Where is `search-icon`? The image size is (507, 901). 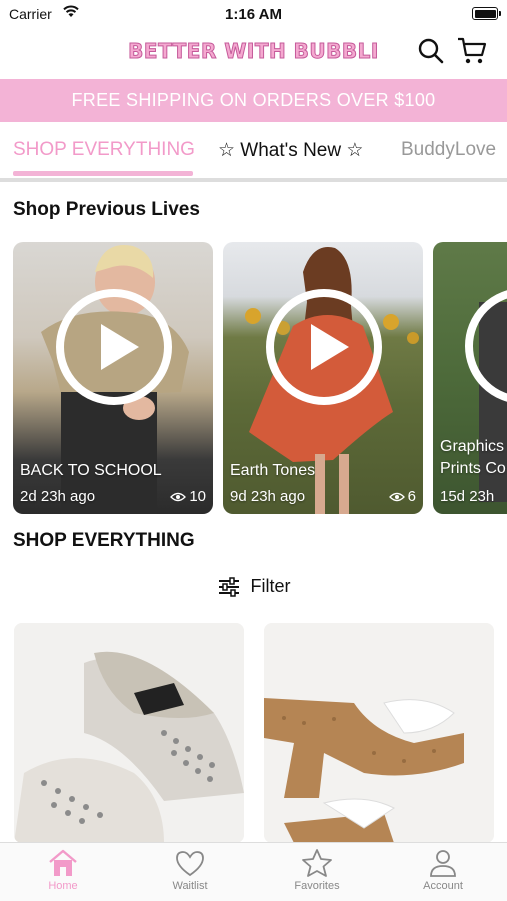
search-icon is located at coordinates (431, 51).